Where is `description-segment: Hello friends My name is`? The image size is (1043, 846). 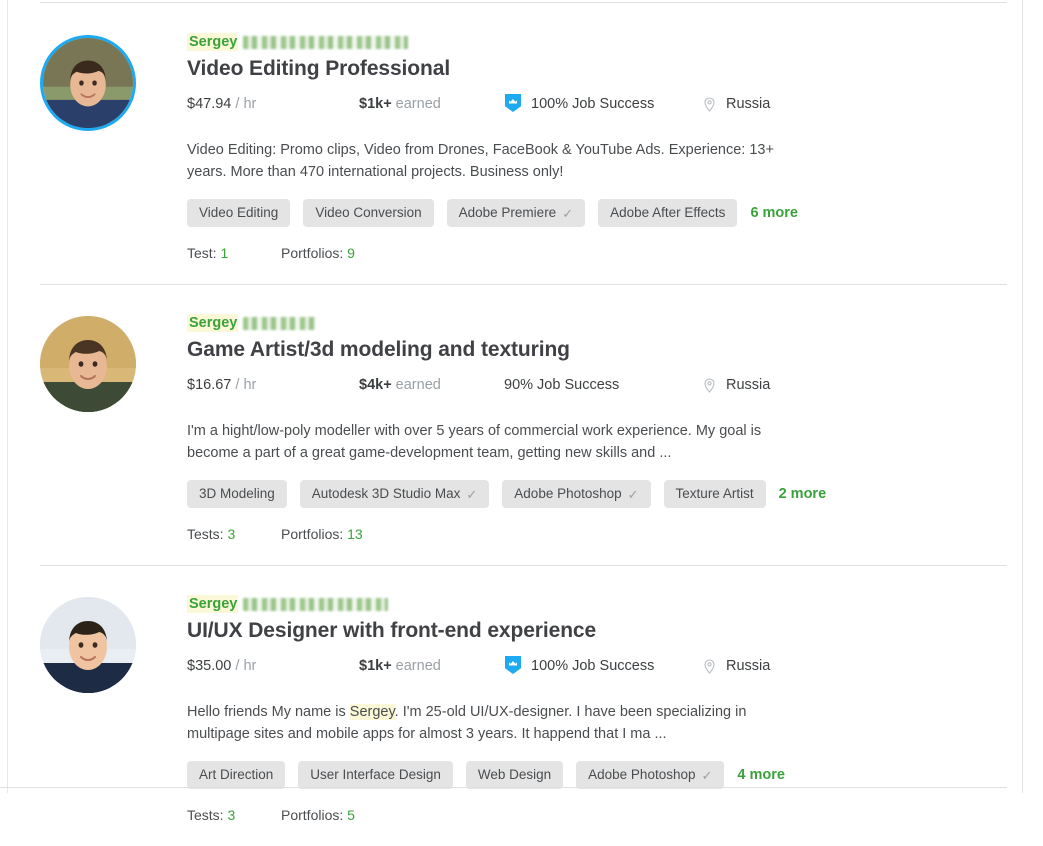 description-segment: Hello friends My name is is located at coordinates (268, 712).